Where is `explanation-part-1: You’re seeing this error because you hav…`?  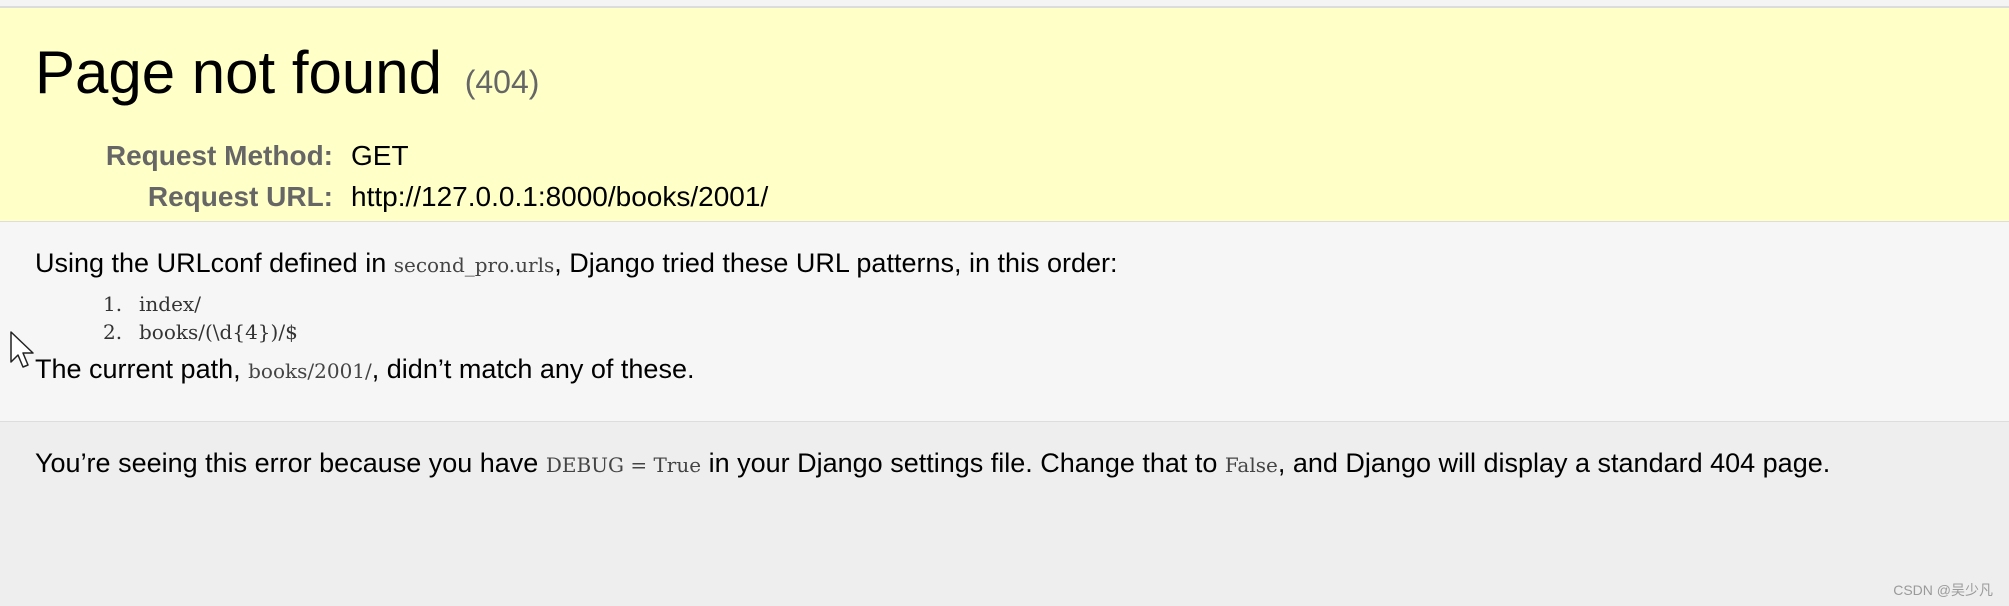
explanation-part-1: You’re seeing this error because you hav… is located at coordinates (290, 463).